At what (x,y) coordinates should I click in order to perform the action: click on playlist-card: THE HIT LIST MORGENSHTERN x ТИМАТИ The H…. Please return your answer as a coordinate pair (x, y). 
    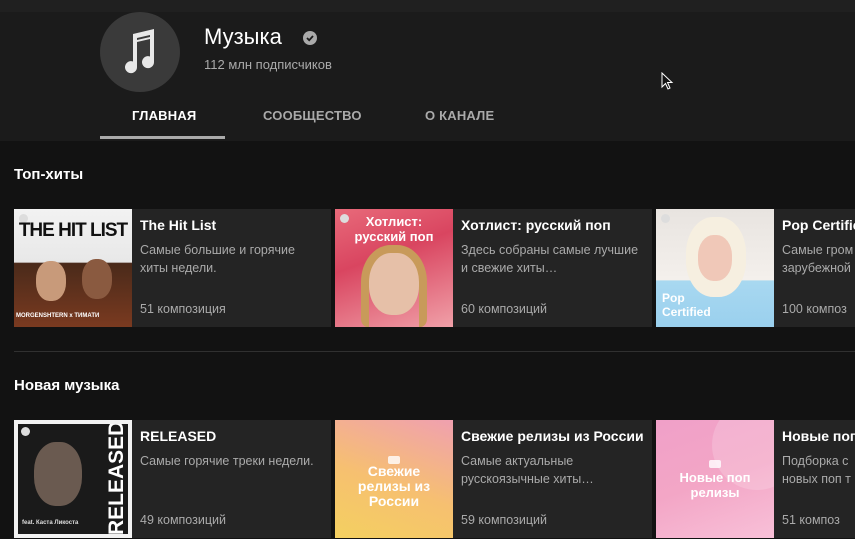
    Looking at the image, I should click on (172, 268).